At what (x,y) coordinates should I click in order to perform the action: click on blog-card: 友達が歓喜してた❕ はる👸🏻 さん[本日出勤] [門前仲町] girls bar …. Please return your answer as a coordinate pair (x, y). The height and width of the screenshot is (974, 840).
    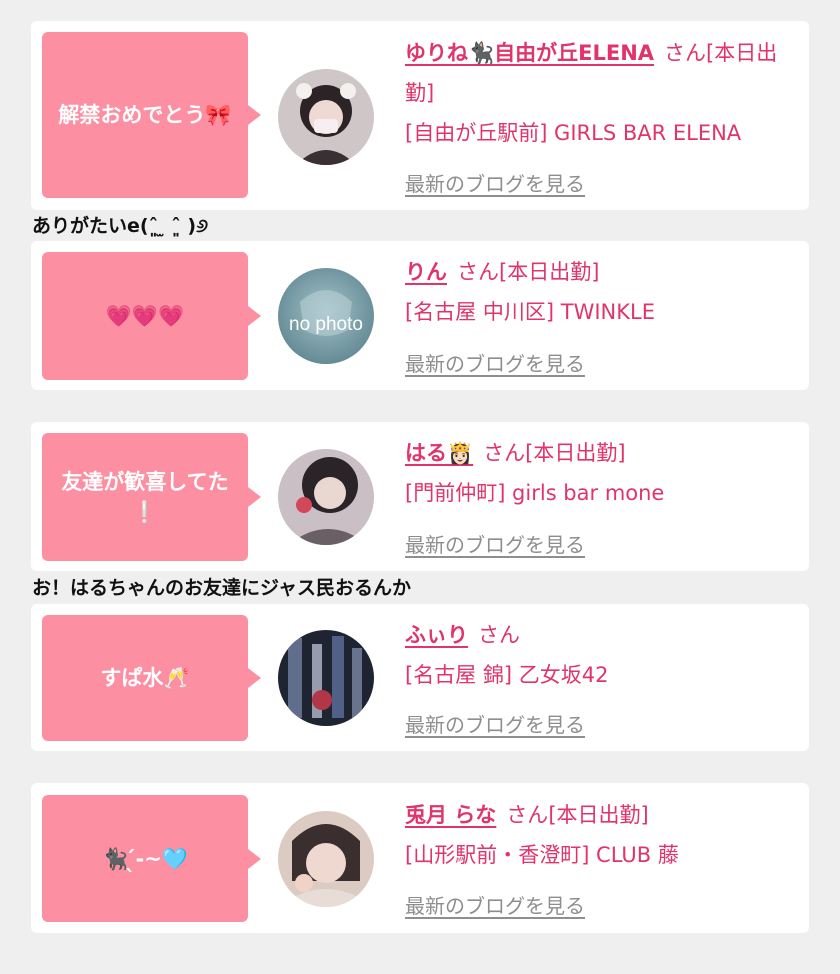
    Looking at the image, I should click on (420, 496).